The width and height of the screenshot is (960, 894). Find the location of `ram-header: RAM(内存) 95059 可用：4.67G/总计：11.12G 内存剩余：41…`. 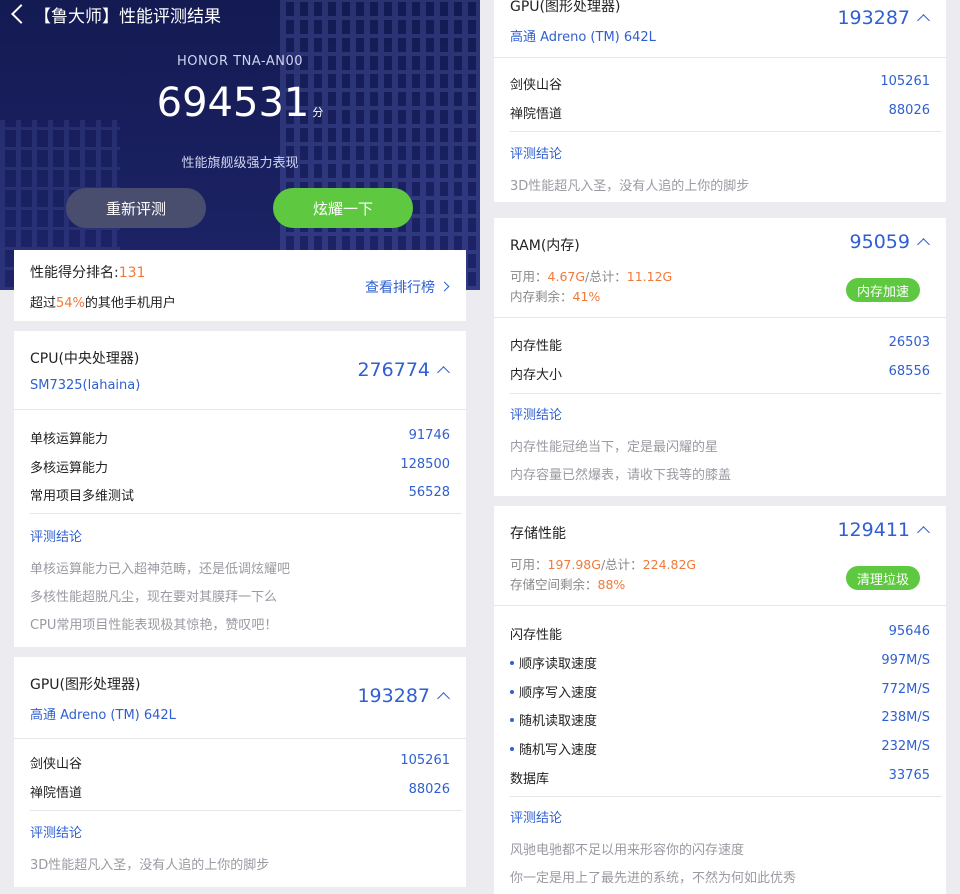

ram-header: RAM(内存) 95059 可用：4.67G/总计：11.12G 内存剩余：41… is located at coordinates (720, 268).